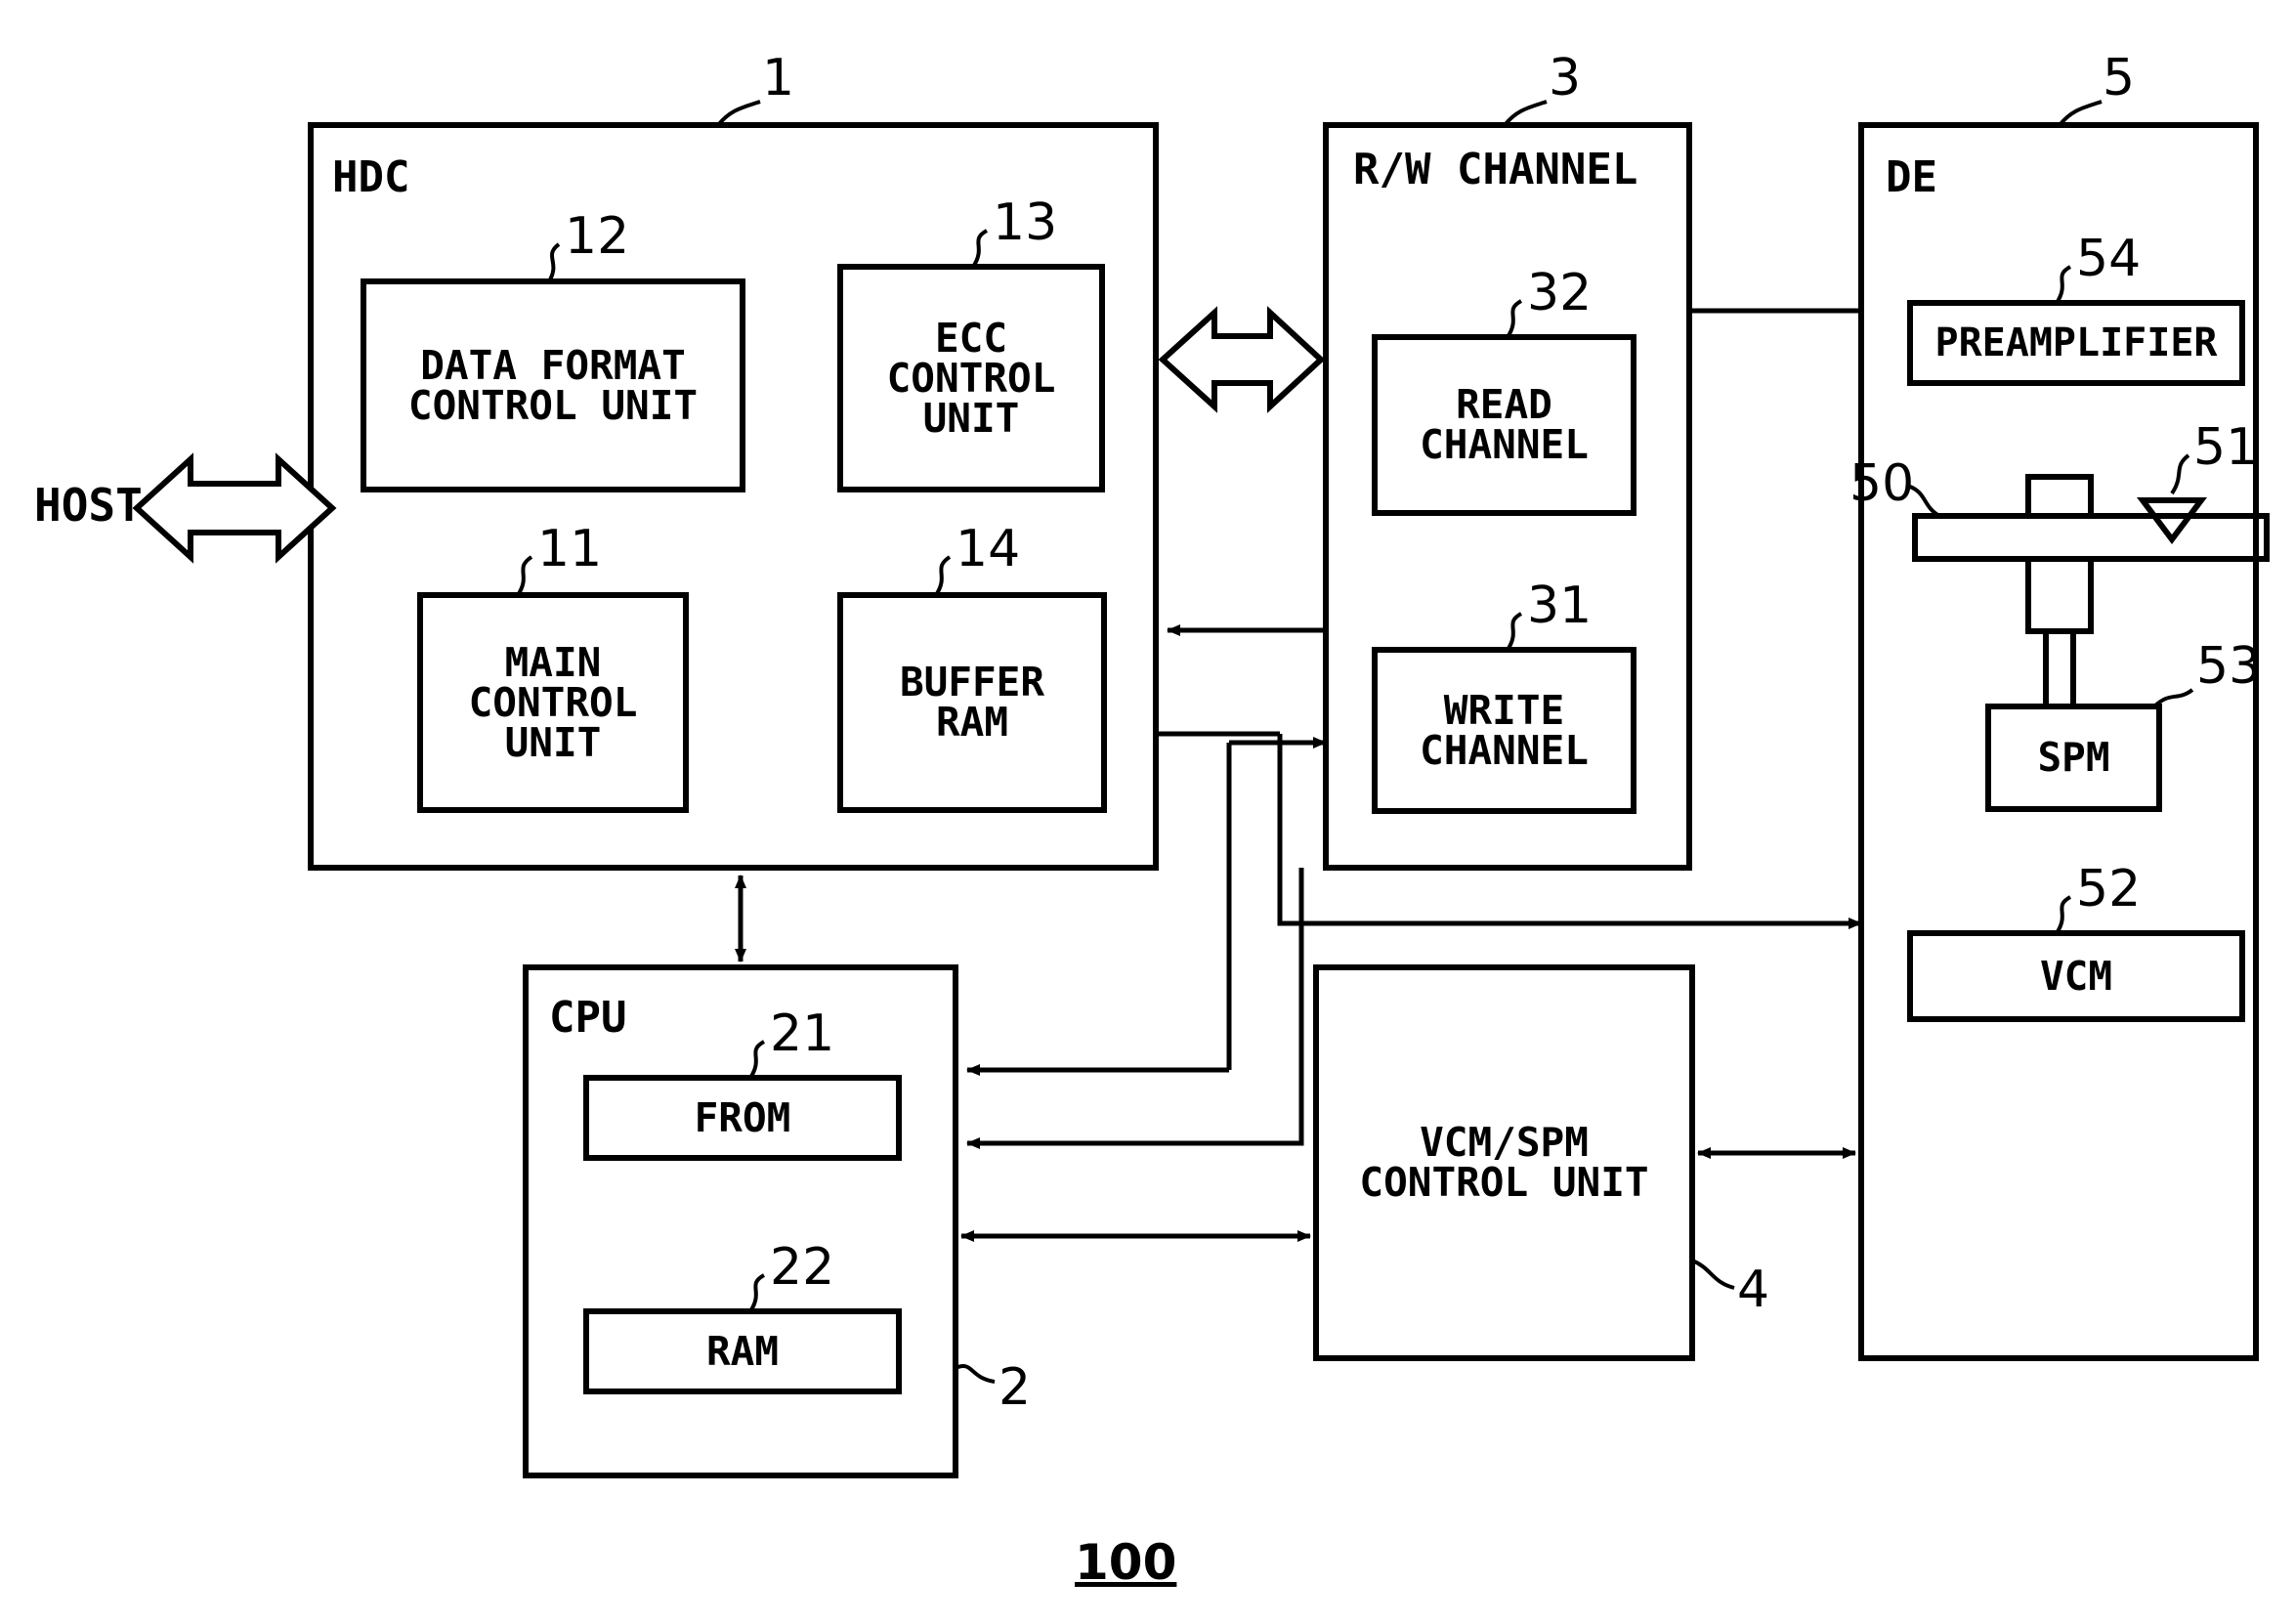 This screenshot has height=1624, width=2295. I want to click on ref-11: 11, so click(570, 549).